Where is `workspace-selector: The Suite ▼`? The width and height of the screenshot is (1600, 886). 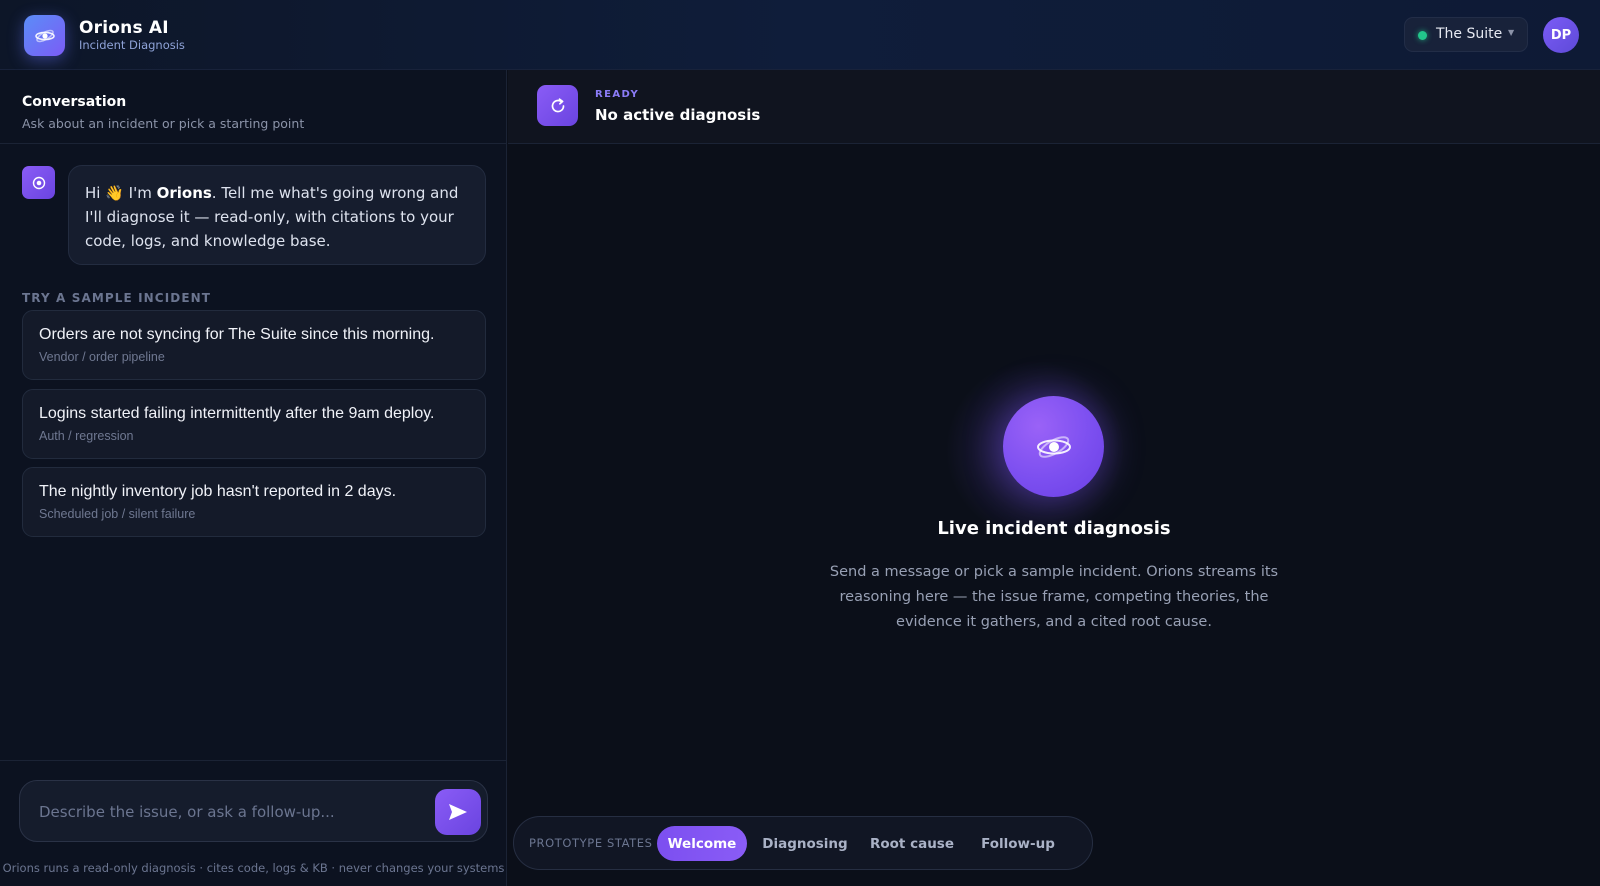
workspace-selector: The Suite ▼ is located at coordinates (1466, 34).